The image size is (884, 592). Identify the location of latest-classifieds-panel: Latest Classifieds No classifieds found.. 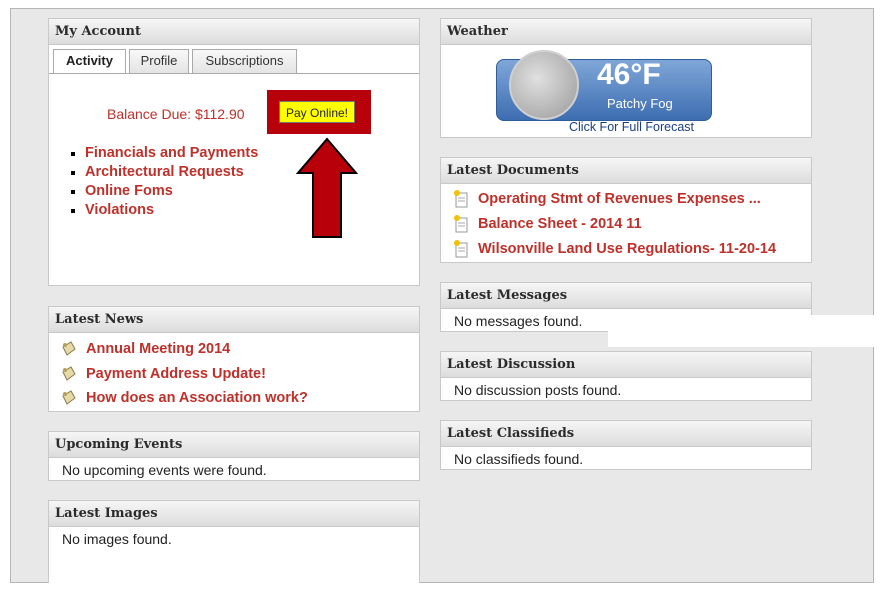
(626, 445).